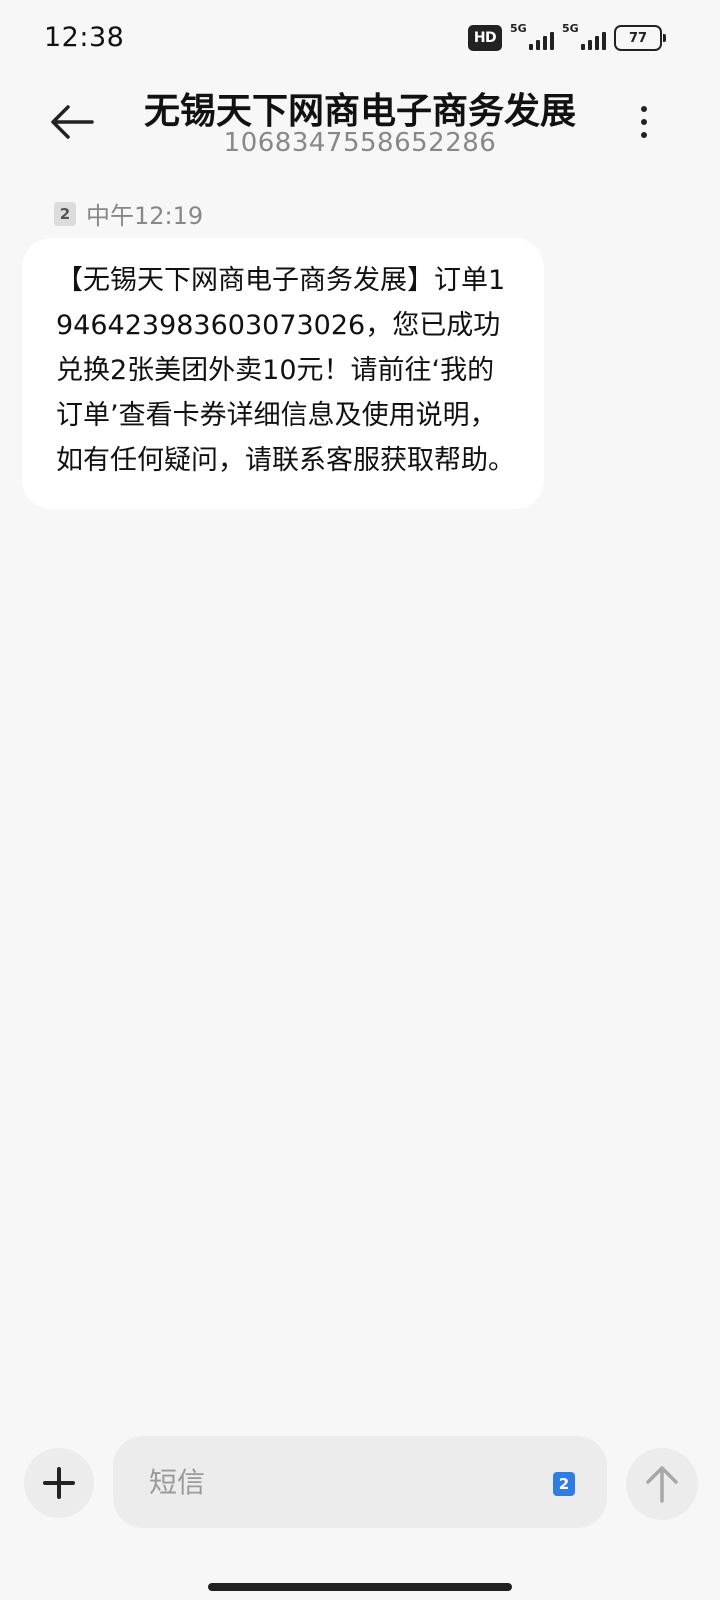 This screenshot has height=1600, width=720. Describe the element at coordinates (360, 143) in the screenshot. I see `sender-number: 1068347558652286` at that location.